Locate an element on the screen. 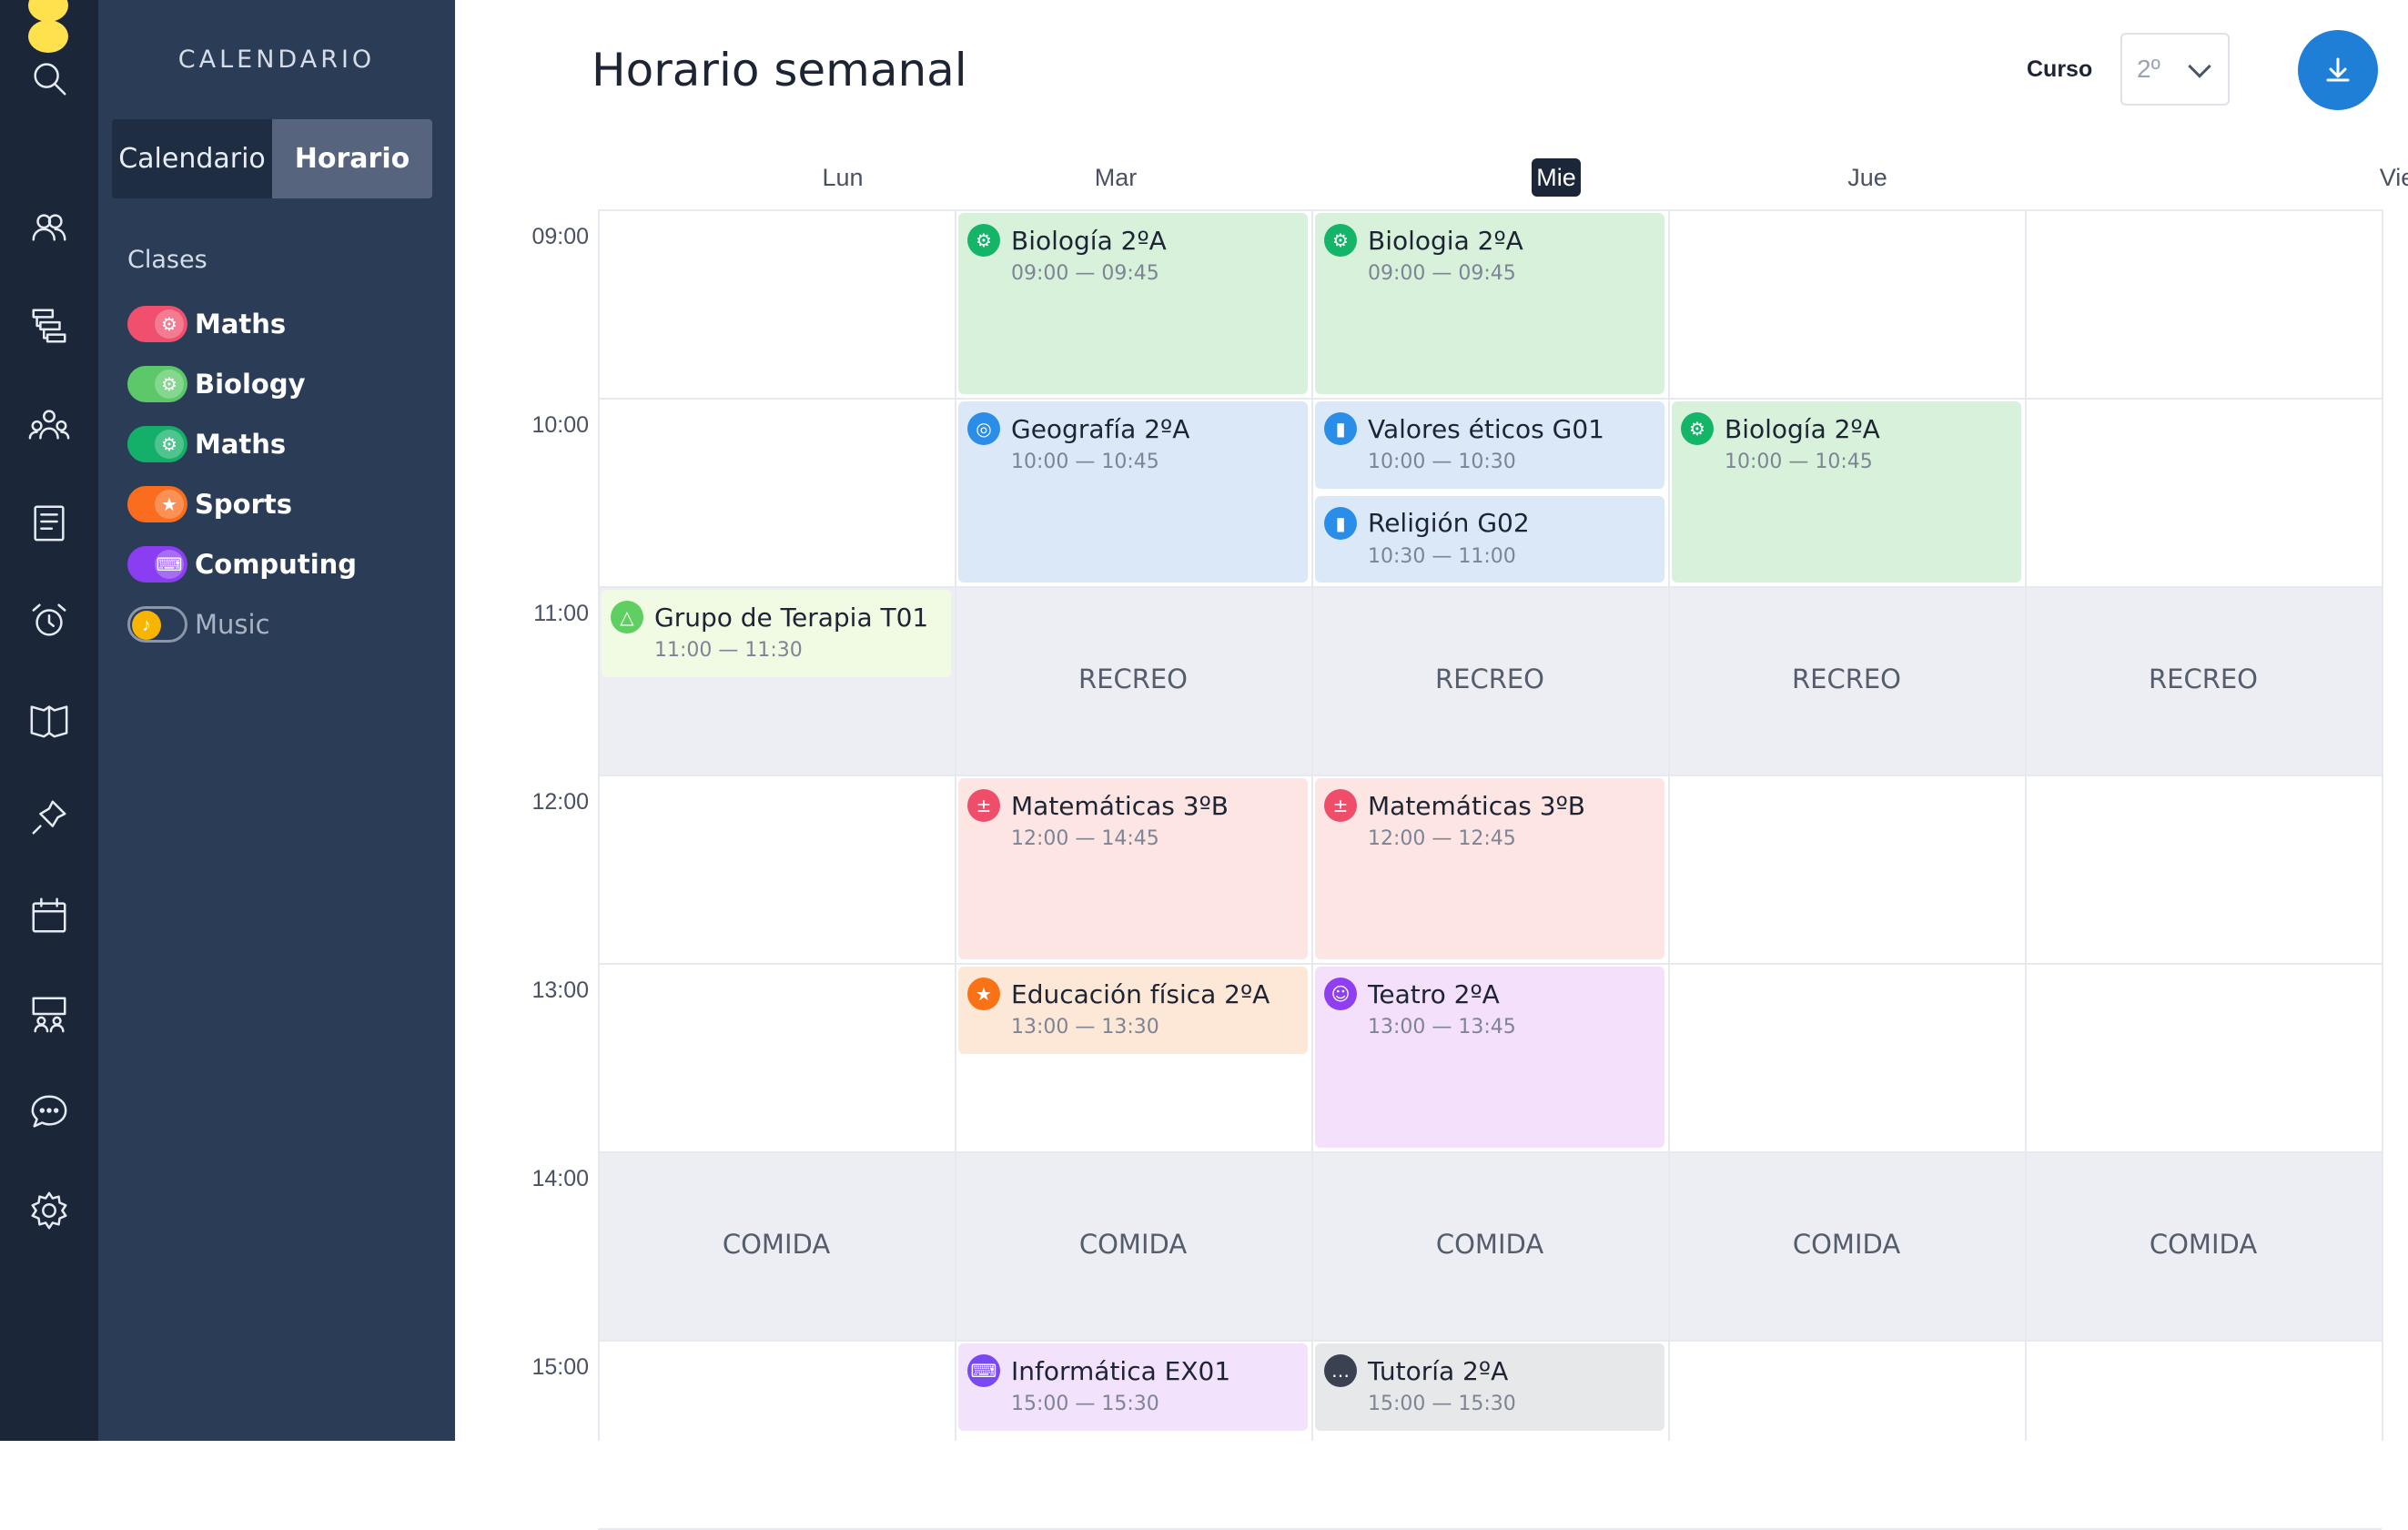 This screenshot has width=2408, height=1530. class-item: ⚙ Biology is located at coordinates (216, 384).